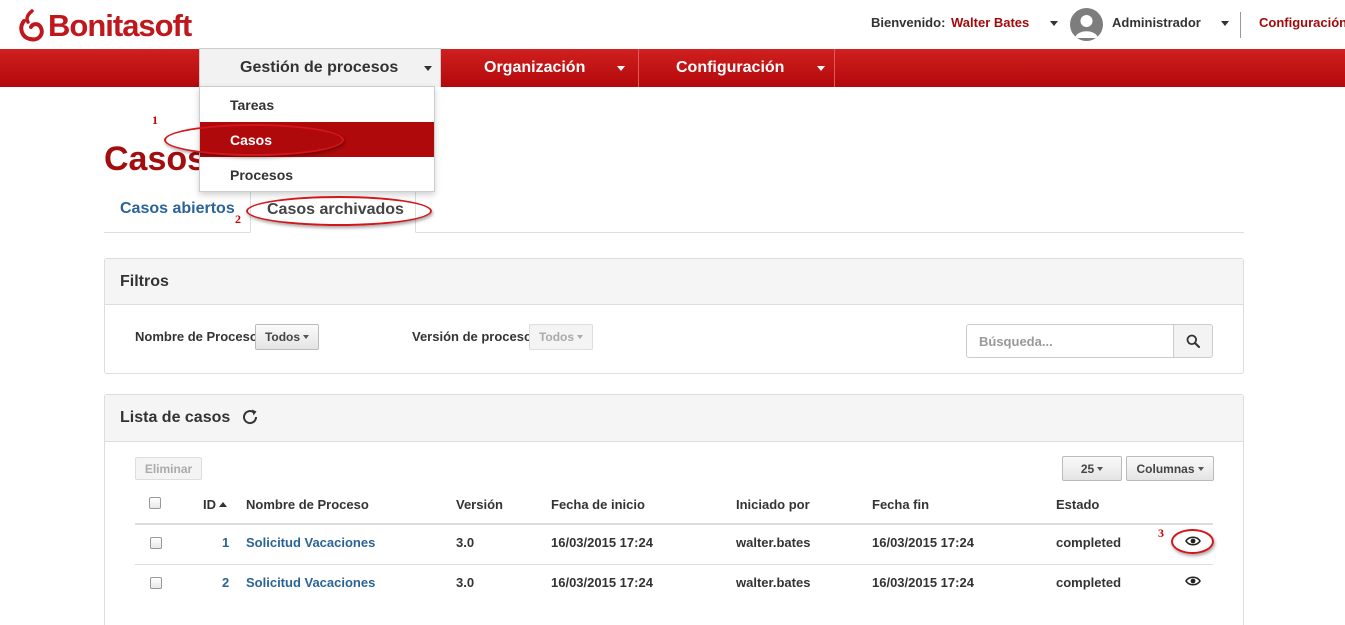 This screenshot has width=1345, height=625. What do you see at coordinates (1054, 23) in the screenshot?
I see `user-menu-caret-icon` at bounding box center [1054, 23].